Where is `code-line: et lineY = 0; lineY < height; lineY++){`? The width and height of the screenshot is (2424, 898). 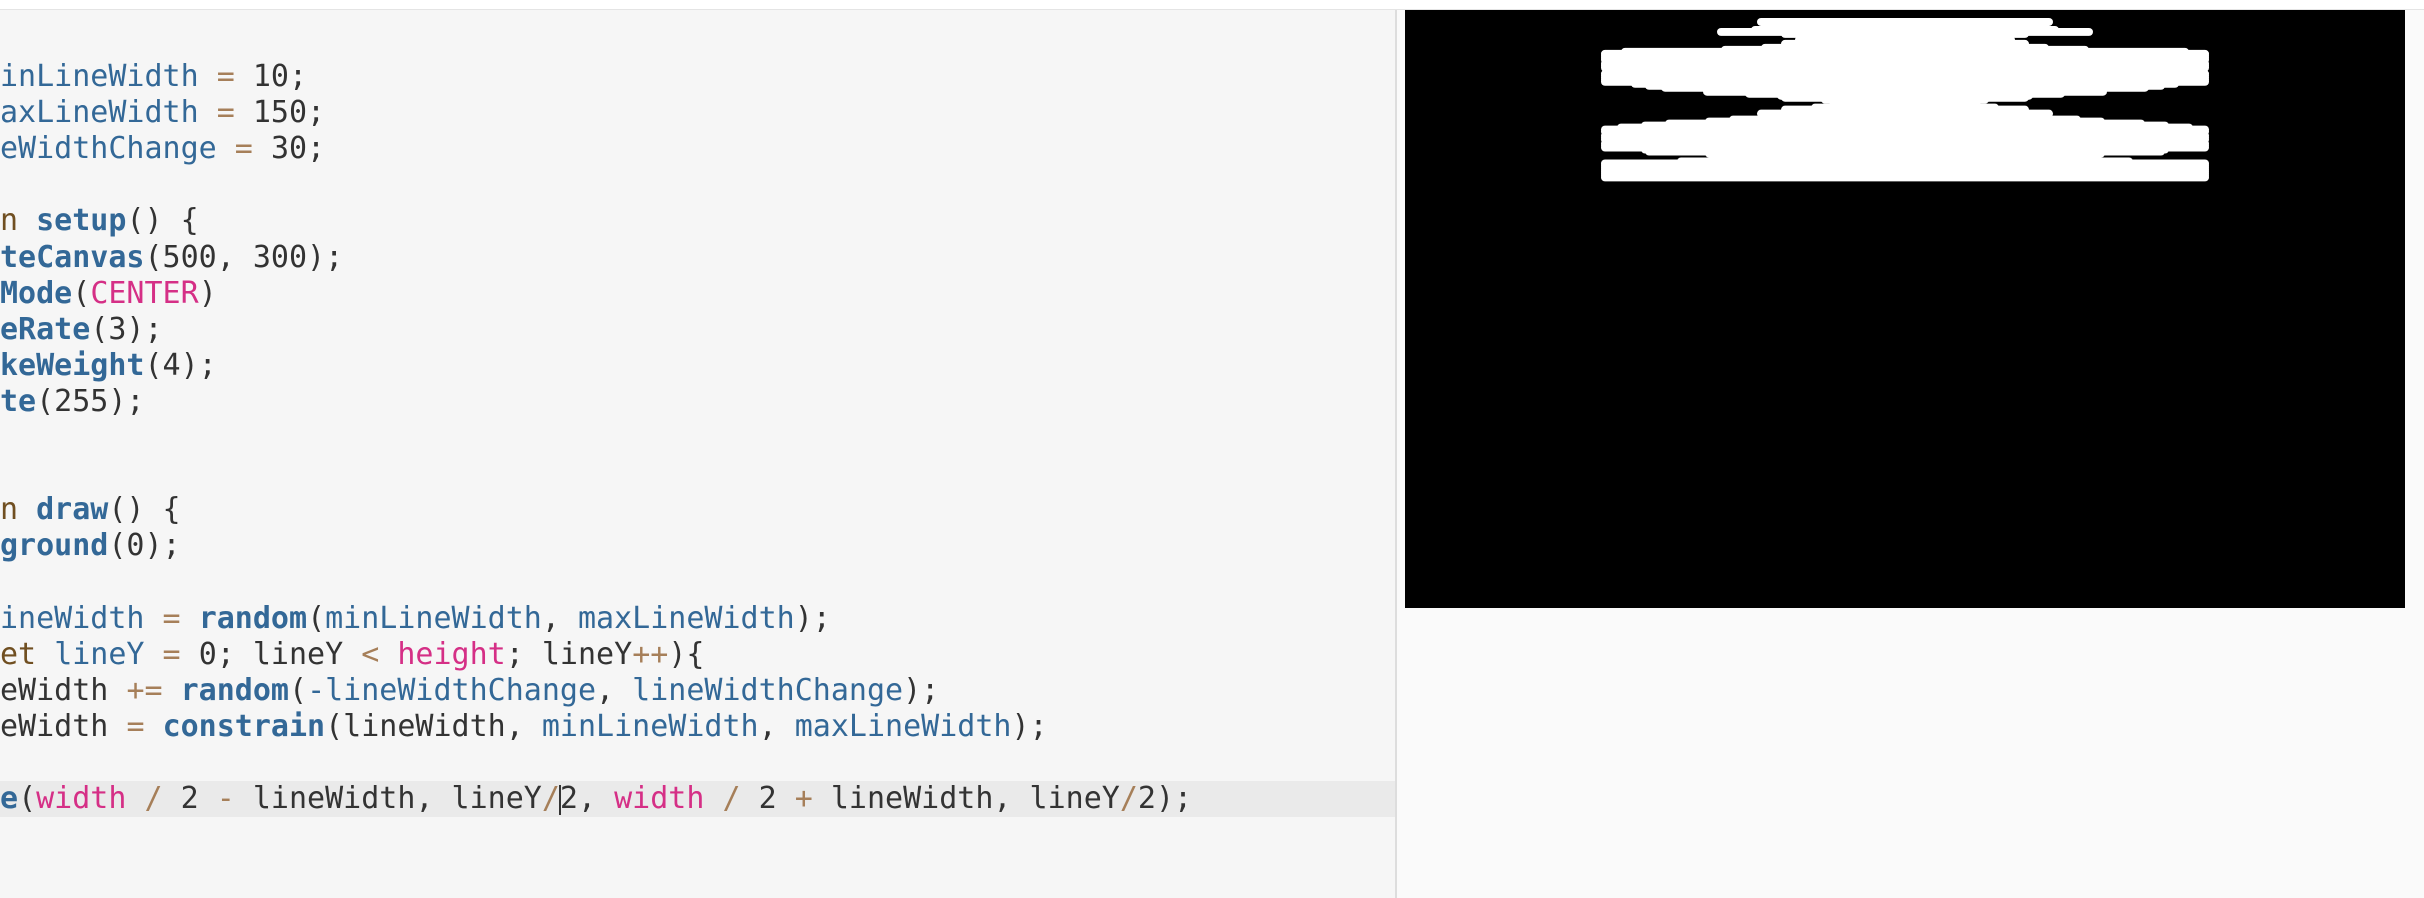
code-line: et lineY = 0; lineY < height; lineY++){ is located at coordinates (697, 655).